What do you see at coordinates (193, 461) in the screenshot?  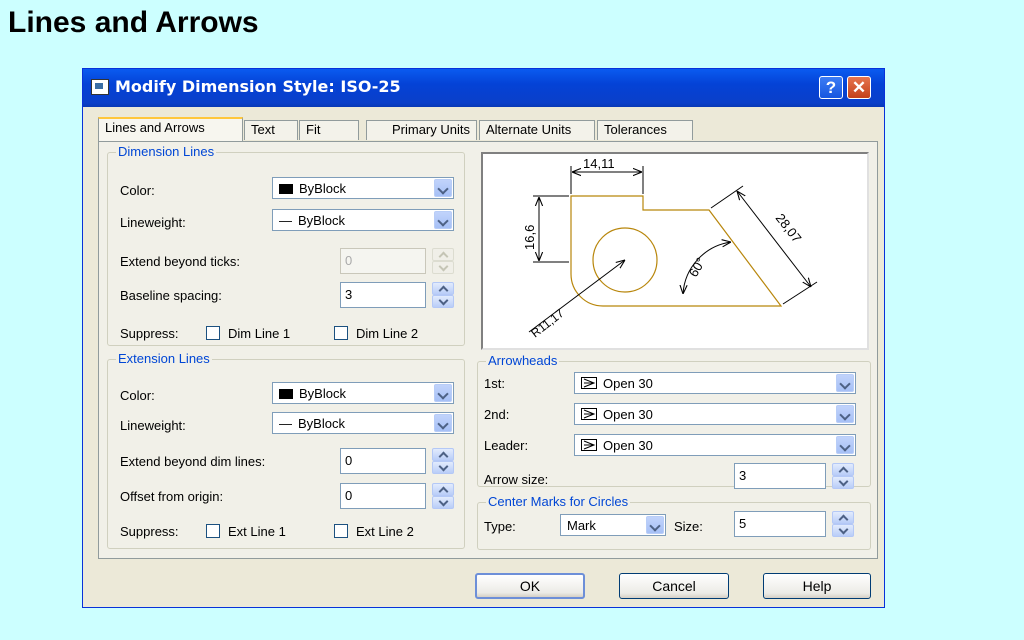 I see `ext-extend-label: Extend beyond dim lines:` at bounding box center [193, 461].